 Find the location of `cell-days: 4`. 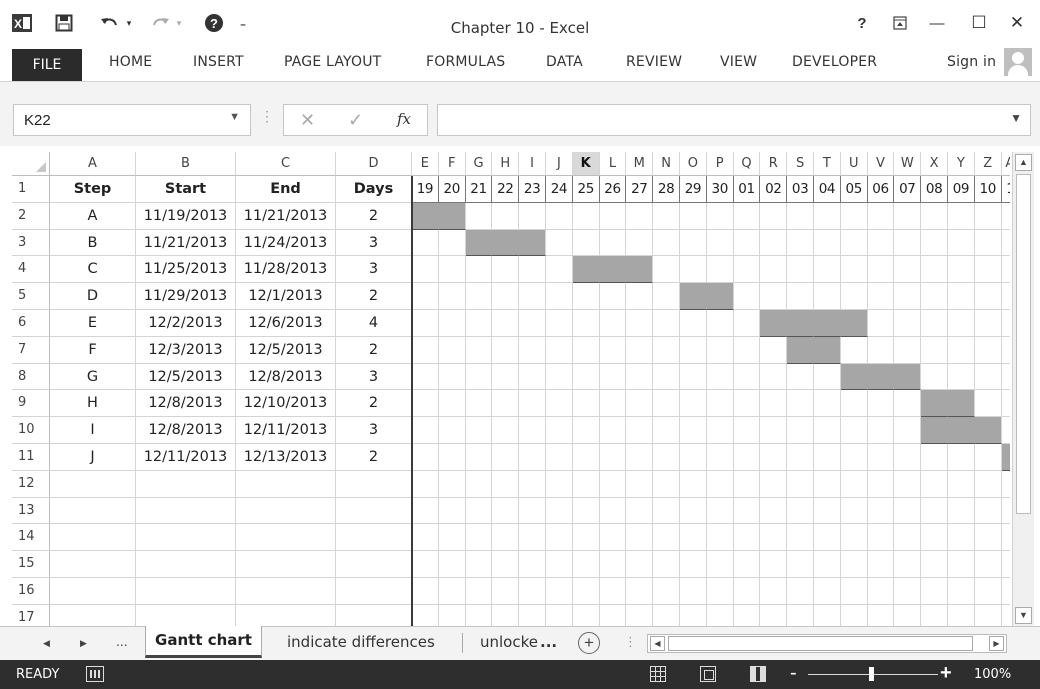

cell-days: 4 is located at coordinates (374, 323).